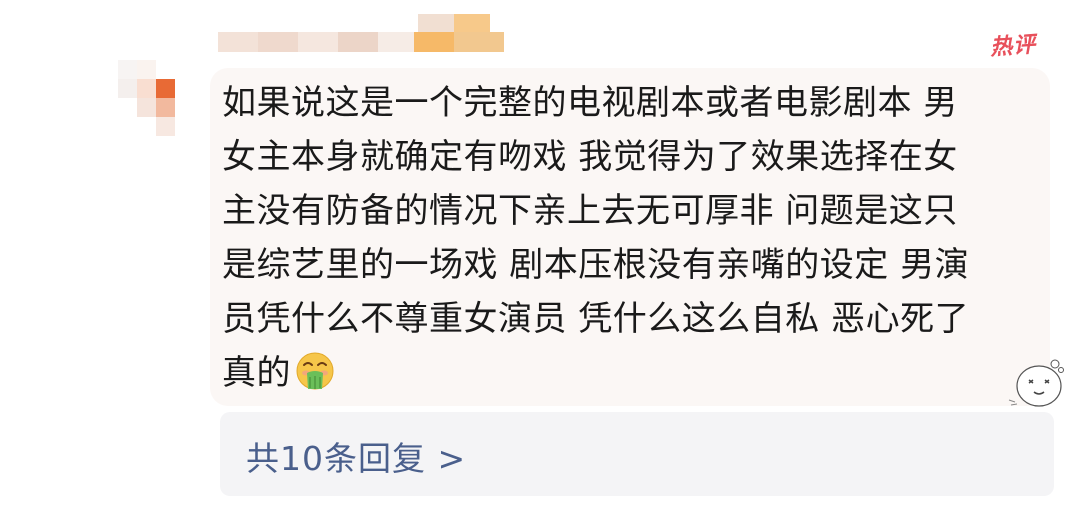  Describe the element at coordinates (157, 99) in the screenshot. I see `avatar-pixelated` at that location.